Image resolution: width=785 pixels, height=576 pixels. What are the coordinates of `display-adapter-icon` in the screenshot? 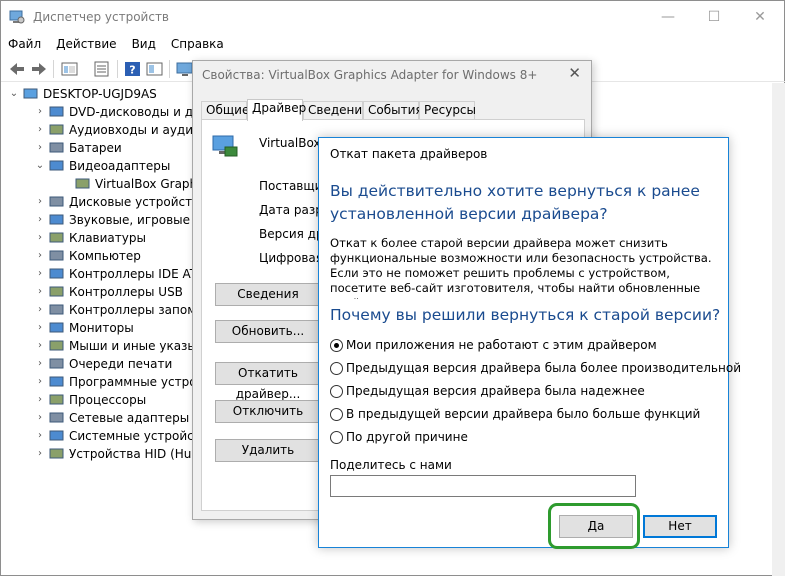 It's located at (225, 146).